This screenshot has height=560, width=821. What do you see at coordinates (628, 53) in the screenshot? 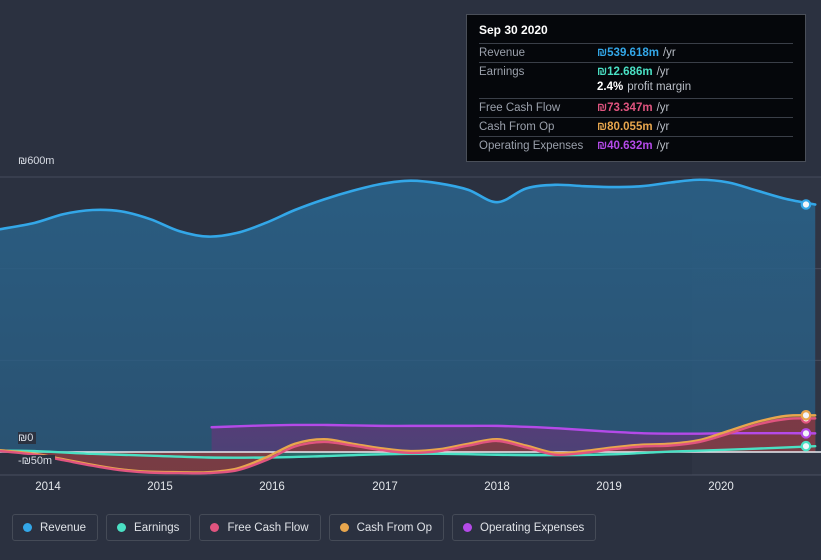
I see `tooltip-row-value: ₪539.618m` at bounding box center [628, 53].